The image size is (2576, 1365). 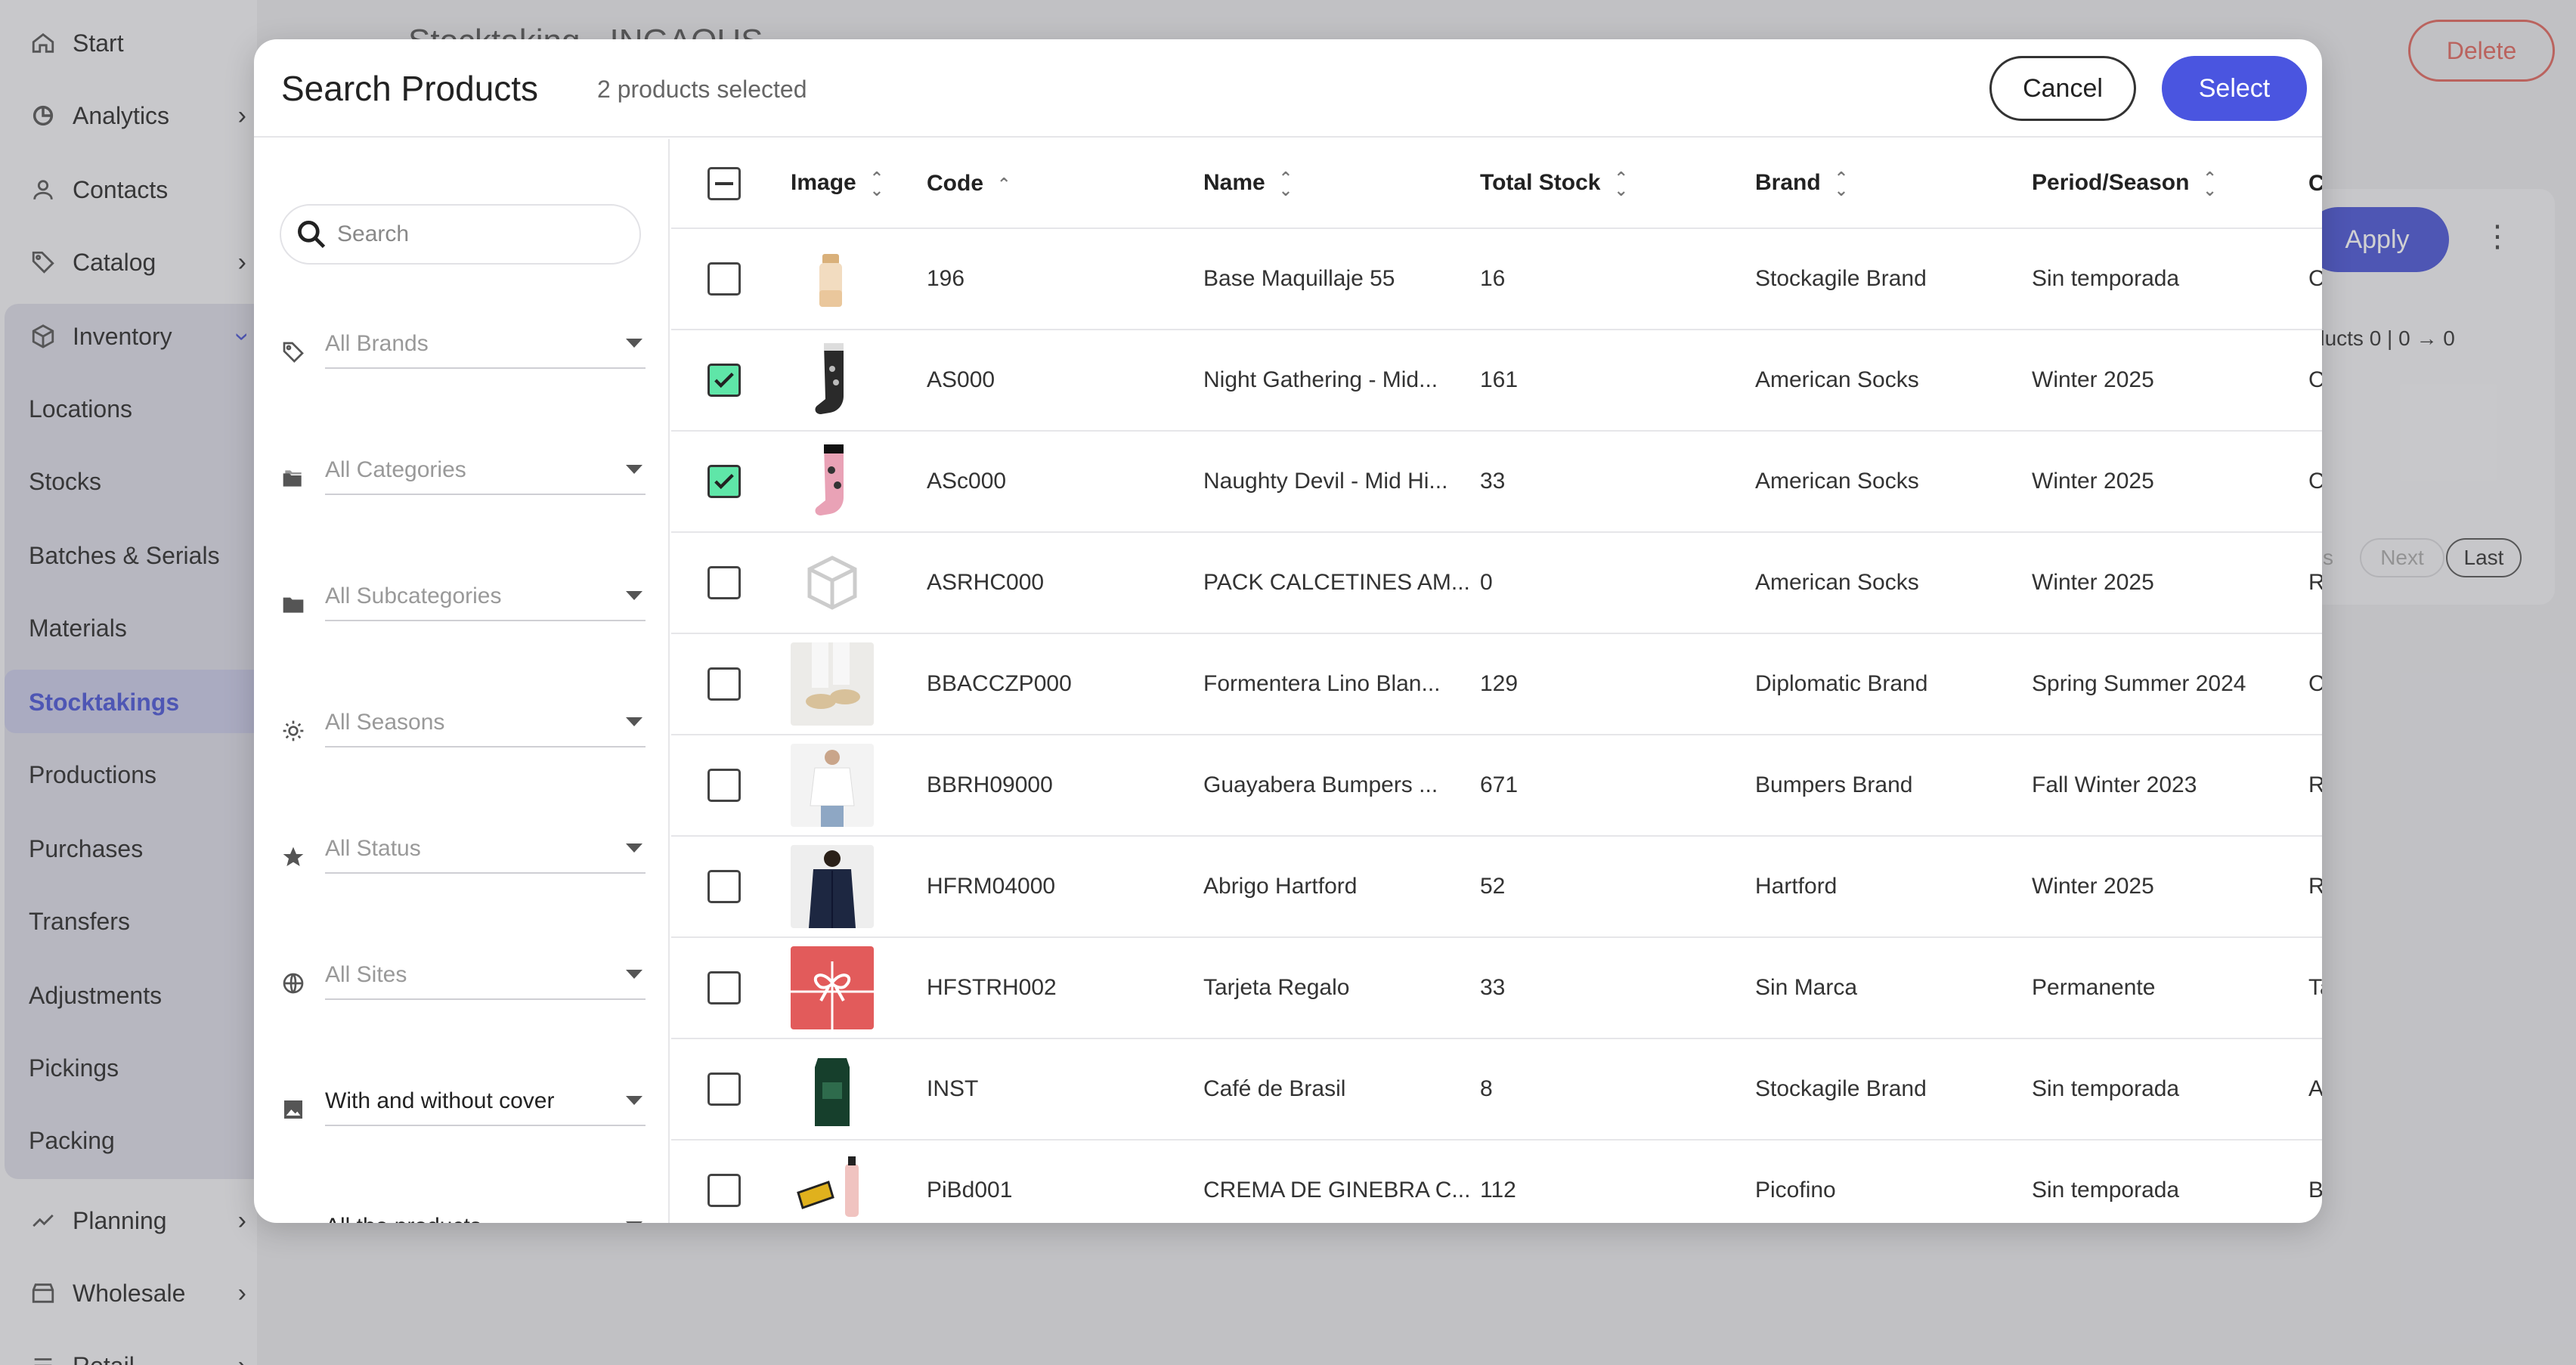 I want to click on season-select: All Seasons, so click(x=486, y=723).